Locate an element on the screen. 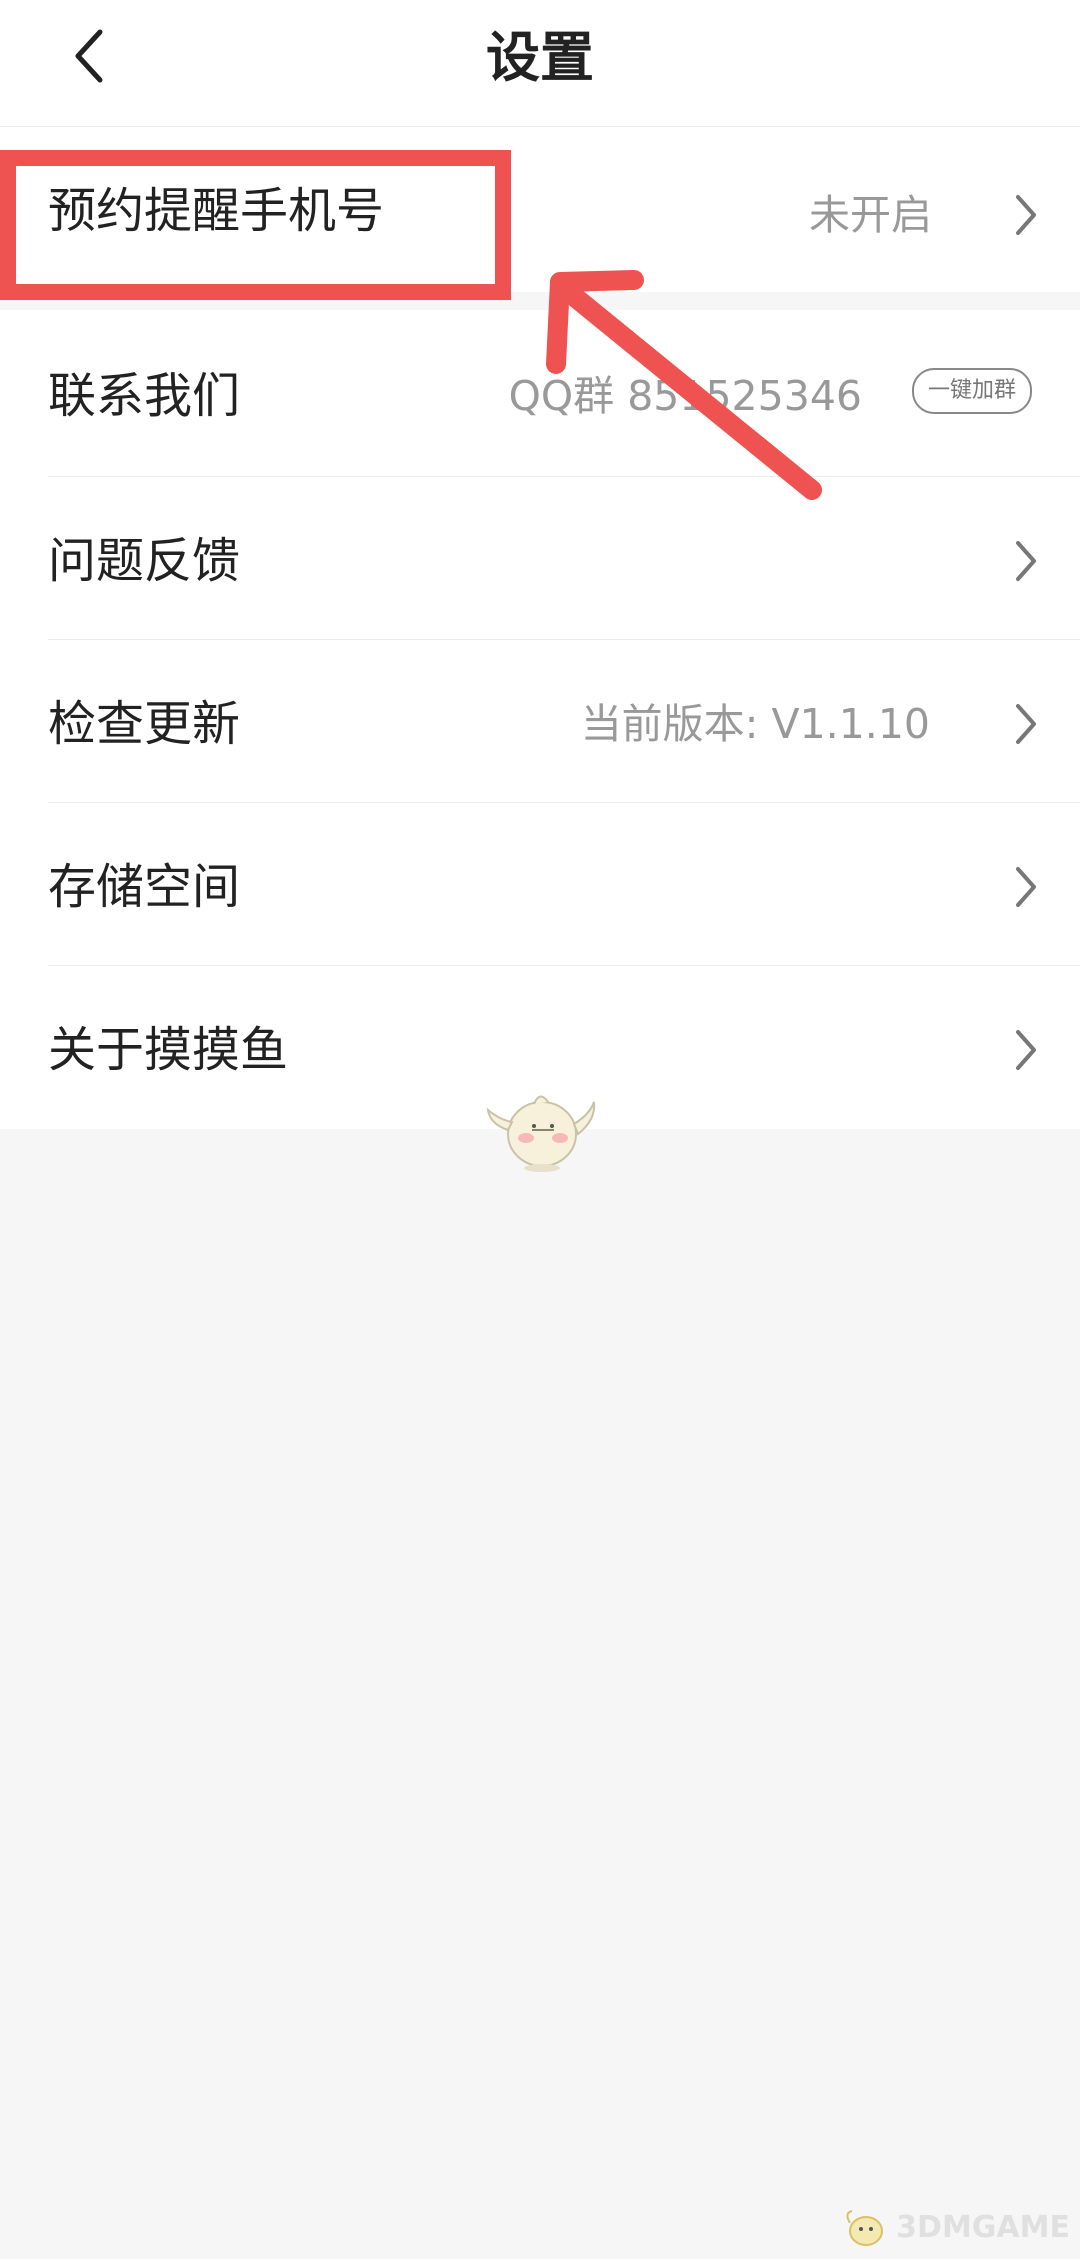 This screenshot has width=1080, height=2259. setting-label: 检查更新 is located at coordinates (144, 724).